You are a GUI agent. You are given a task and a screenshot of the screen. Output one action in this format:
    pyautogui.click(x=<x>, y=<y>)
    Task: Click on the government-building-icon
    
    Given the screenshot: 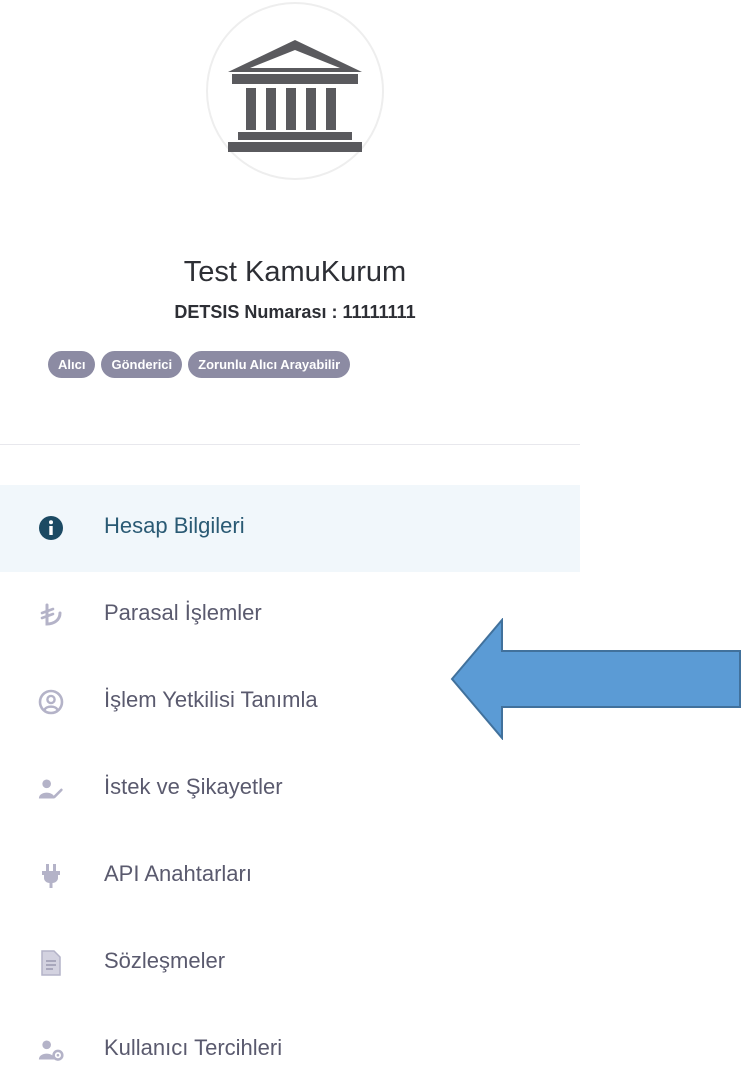 What is the action you would take?
    pyautogui.click(x=295, y=96)
    